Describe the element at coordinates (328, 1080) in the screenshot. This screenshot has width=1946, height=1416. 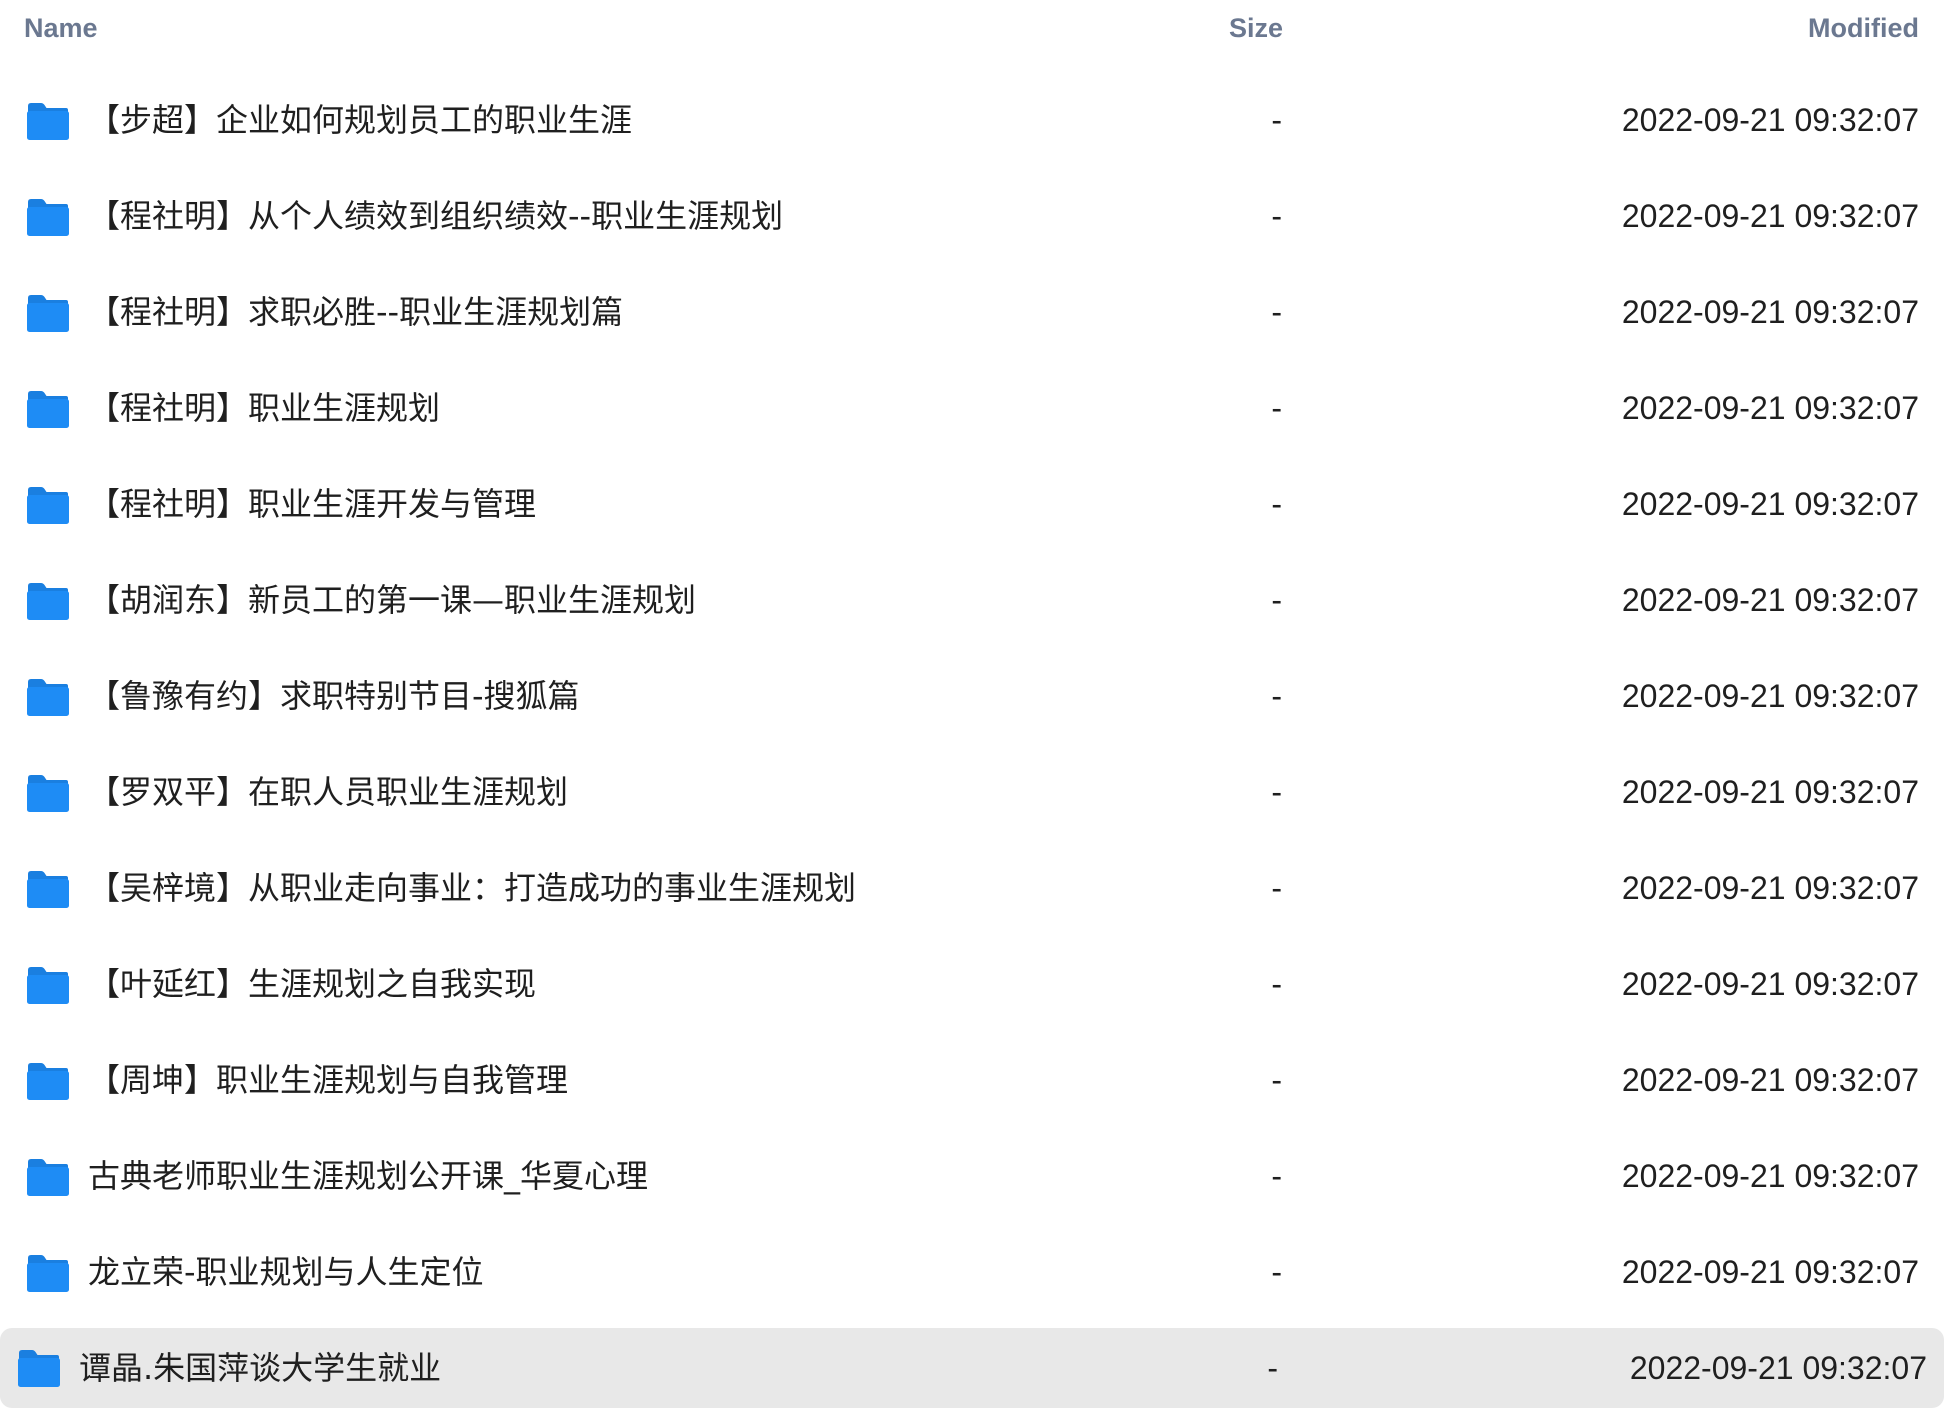
I see `file-name: 【周坤】职业生涯规划与自我管理` at that location.